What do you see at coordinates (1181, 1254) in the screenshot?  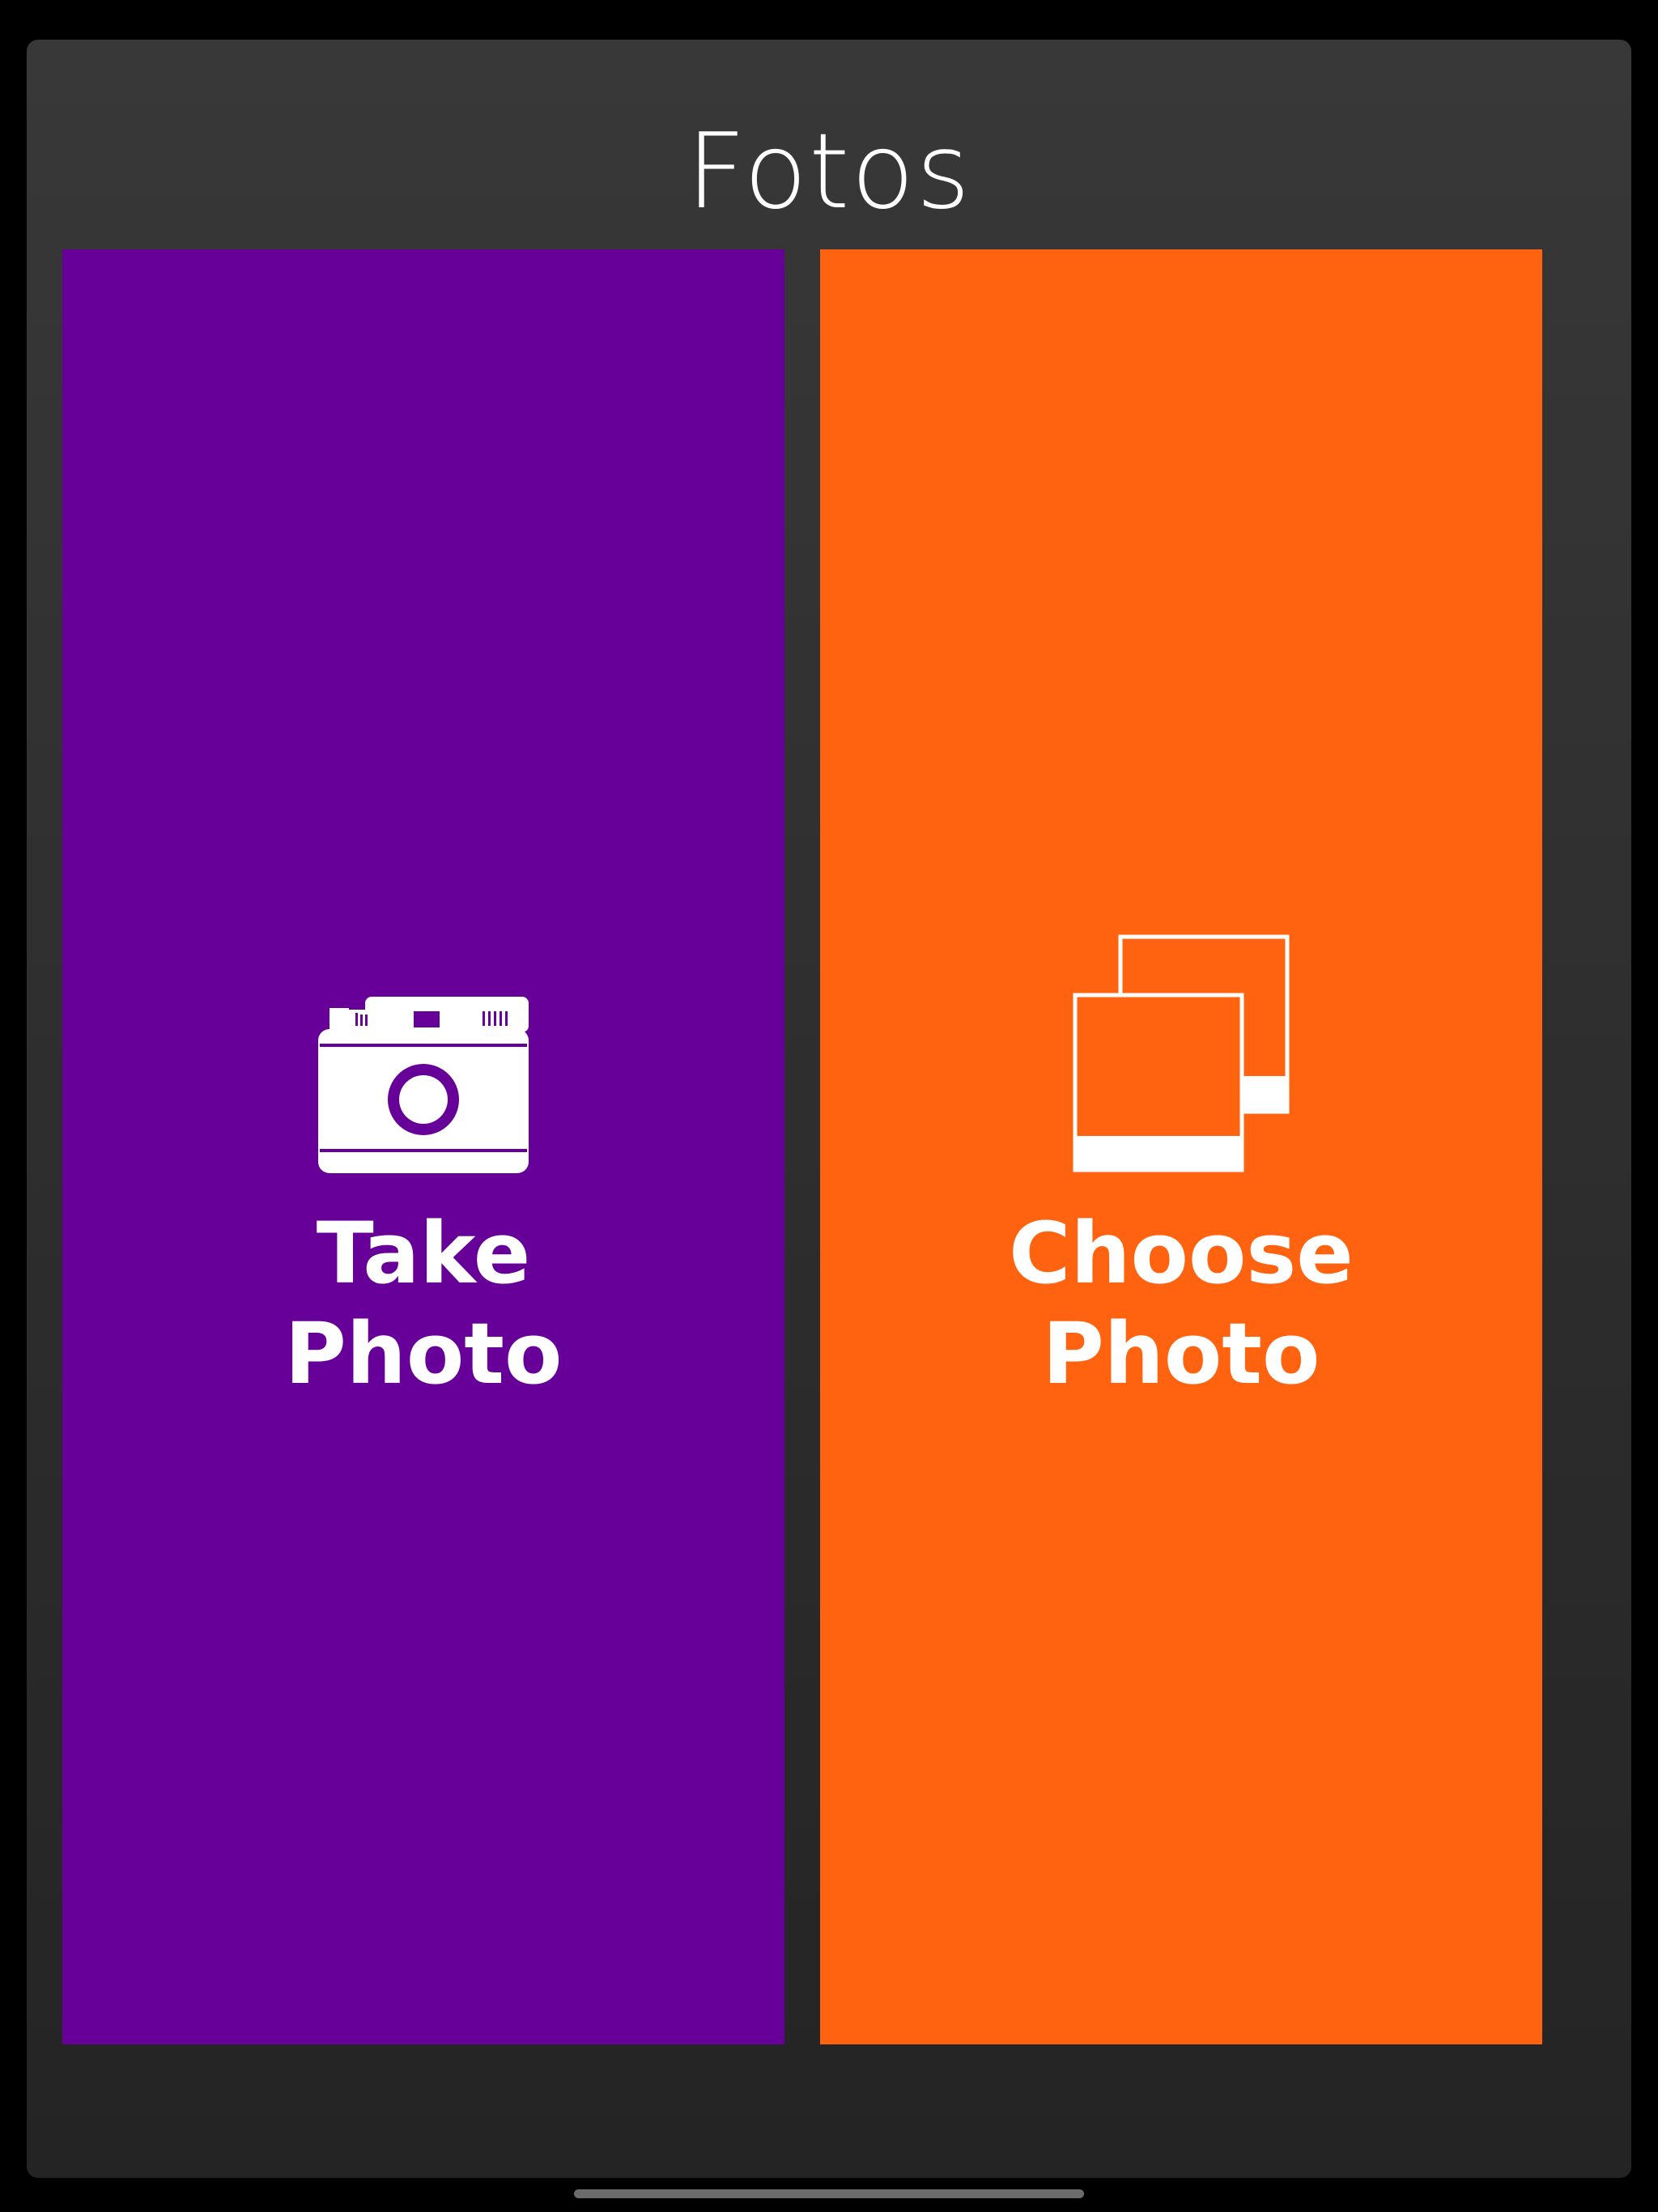 I see `choose-photo-label-line1: Choose` at bounding box center [1181, 1254].